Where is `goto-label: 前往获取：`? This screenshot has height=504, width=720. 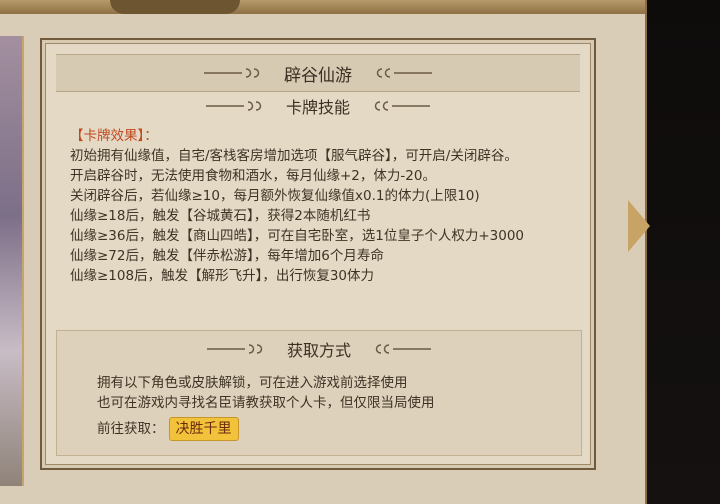 goto-label: 前往获取： is located at coordinates (131, 429).